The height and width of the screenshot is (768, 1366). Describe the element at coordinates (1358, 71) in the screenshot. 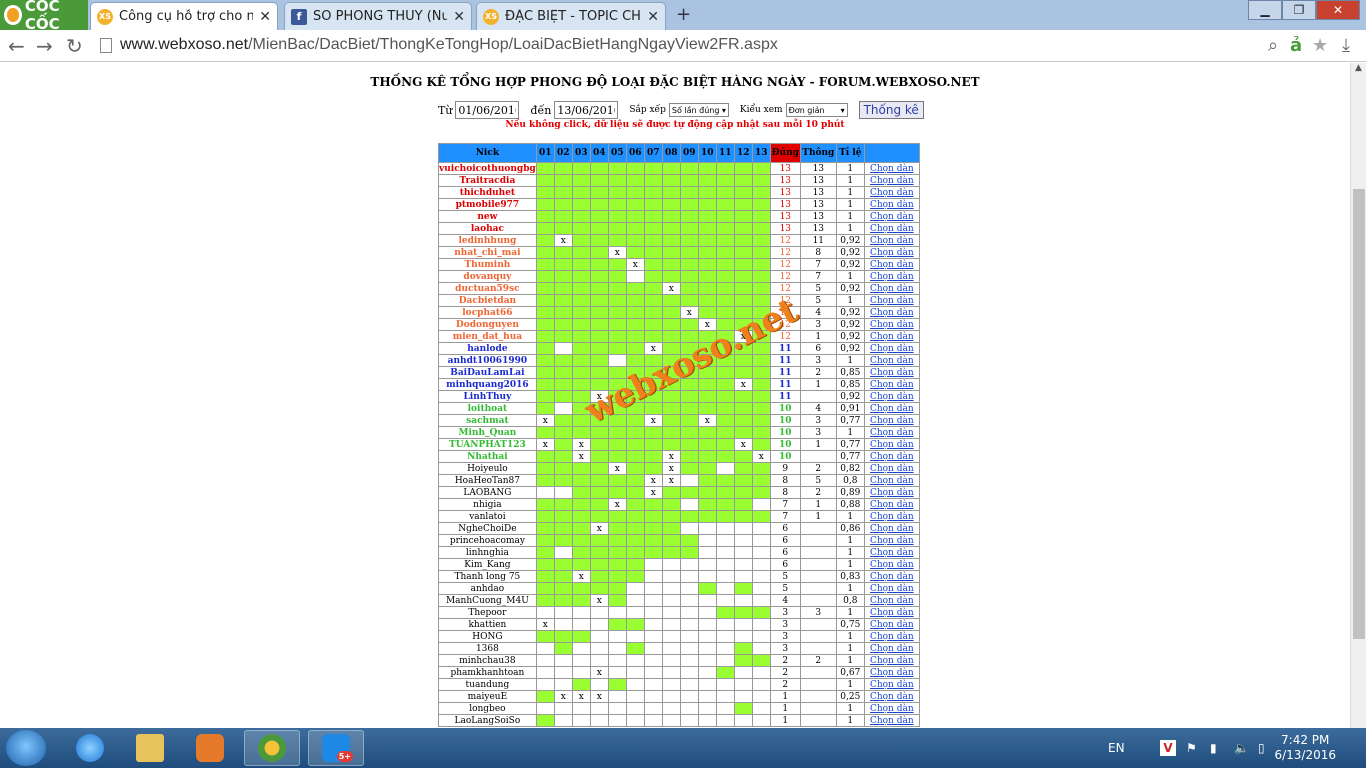

I see `scroll-up-icon: ▲` at that location.